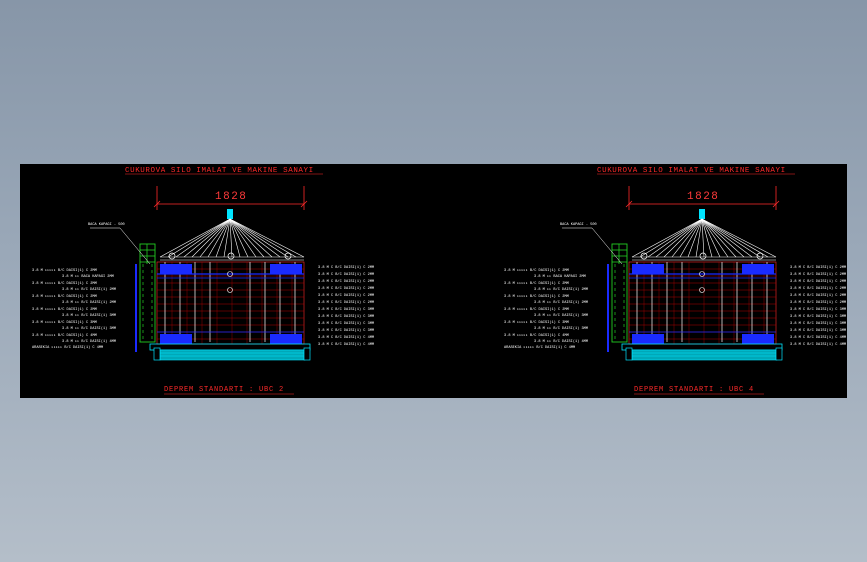 This screenshot has height=562, width=867. What do you see at coordinates (224, 390) in the screenshot?
I see `earthquake-standard: DEPREM STANDARTI : UBC 2` at bounding box center [224, 390].